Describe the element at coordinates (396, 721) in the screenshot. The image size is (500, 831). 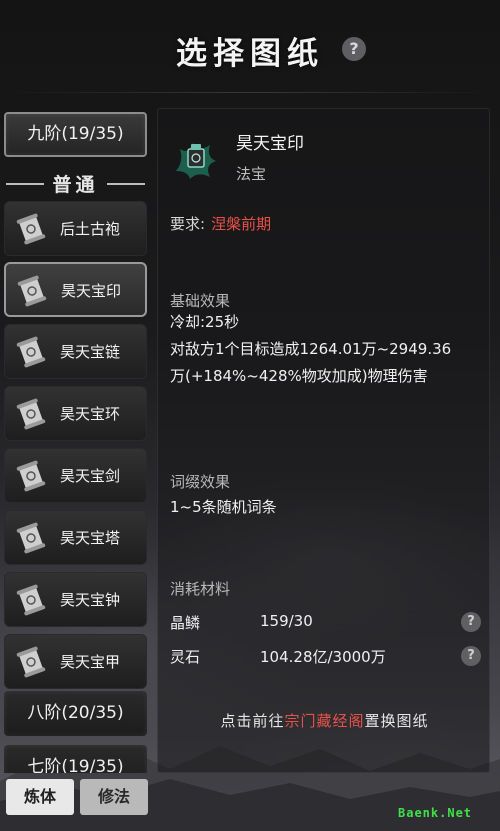
I see `footer-suffix: 置换图纸` at that location.